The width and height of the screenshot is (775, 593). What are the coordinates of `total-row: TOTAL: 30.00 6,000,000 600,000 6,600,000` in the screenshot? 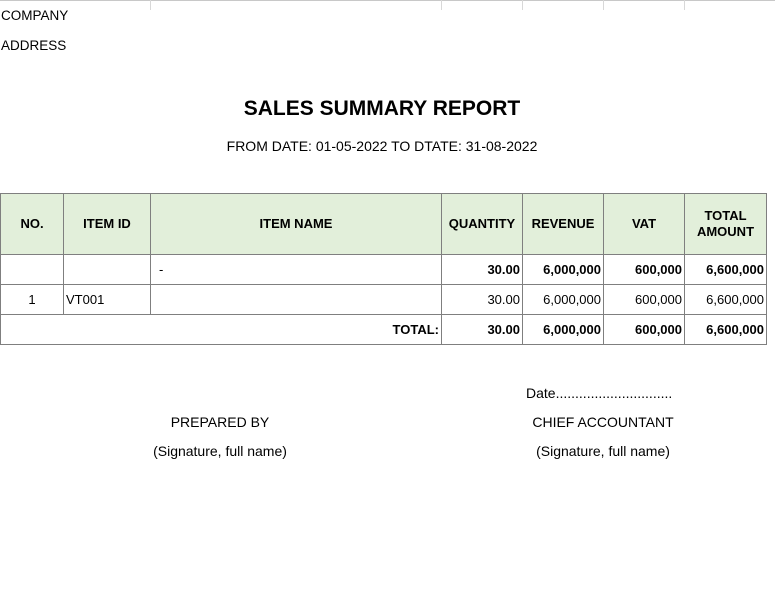 It's located at (383, 329).